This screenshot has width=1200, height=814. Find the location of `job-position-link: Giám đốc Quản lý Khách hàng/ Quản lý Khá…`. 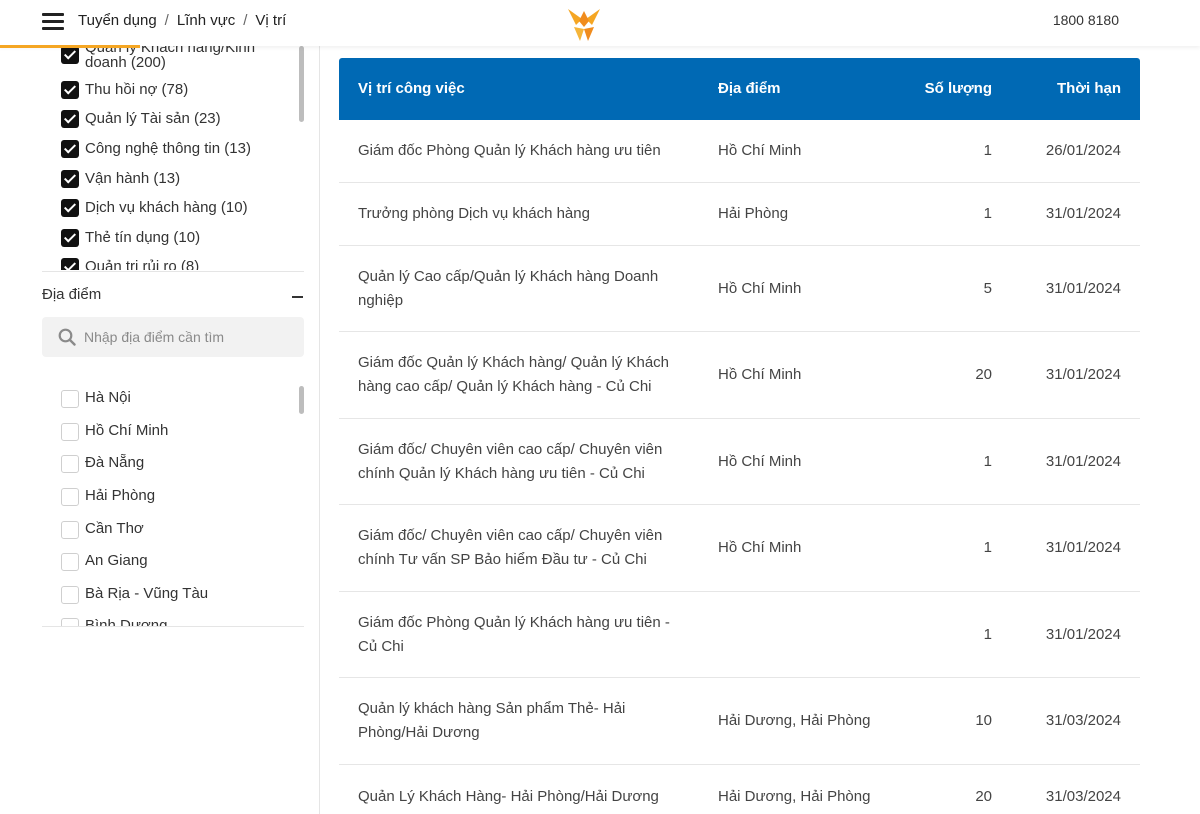

job-position-link: Giám đốc Quản lý Khách hàng/ Quản lý Khá… is located at coordinates (523, 375).